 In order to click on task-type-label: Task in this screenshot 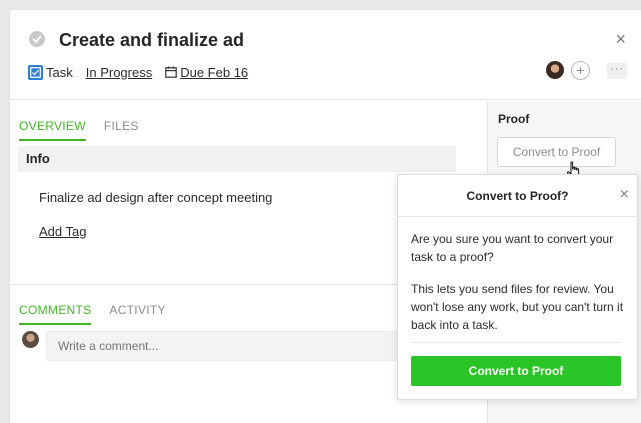, I will do `click(59, 72)`.